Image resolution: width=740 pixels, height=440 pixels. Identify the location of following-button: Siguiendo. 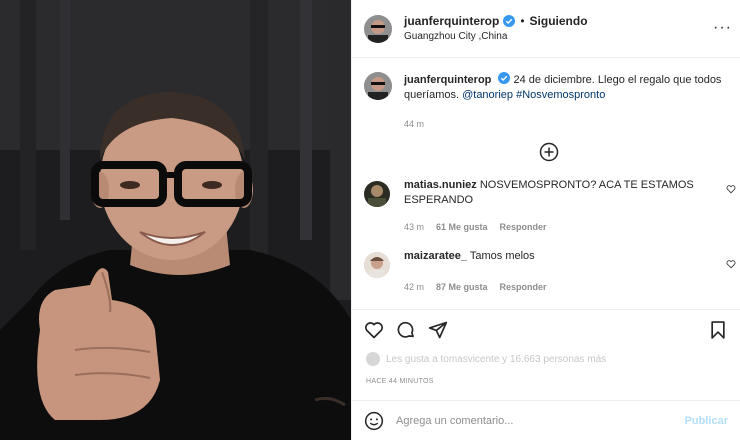
(559, 21).